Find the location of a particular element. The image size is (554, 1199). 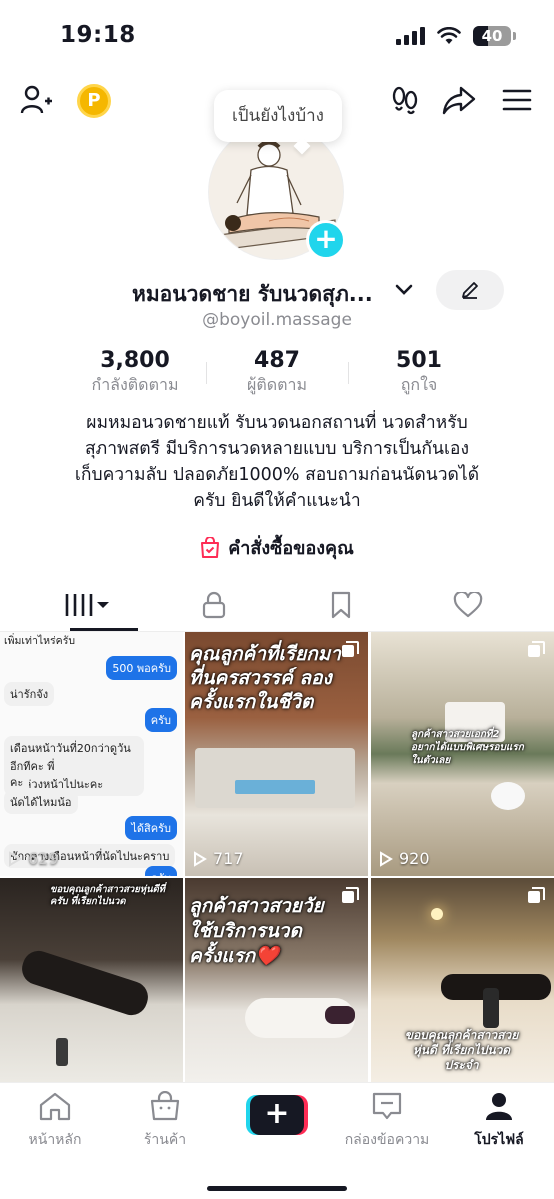

stat-followers-label: ผู้ติดตาม is located at coordinates (277, 384).